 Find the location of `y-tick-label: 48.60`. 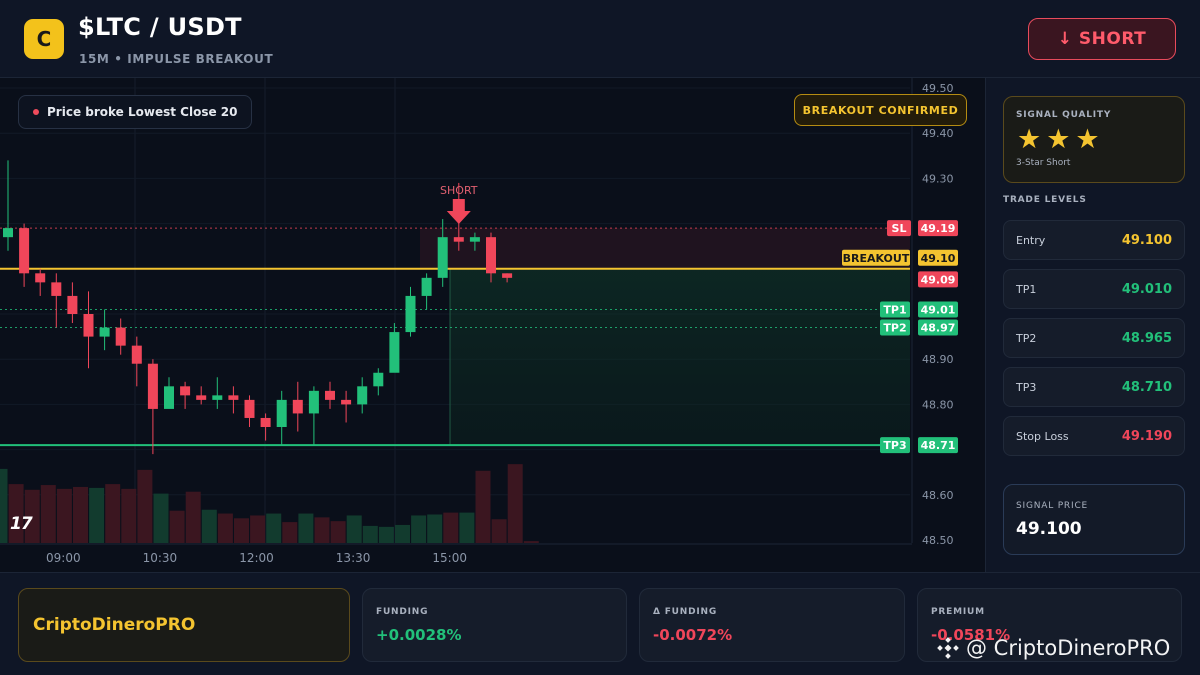

y-tick-label: 48.60 is located at coordinates (938, 495).